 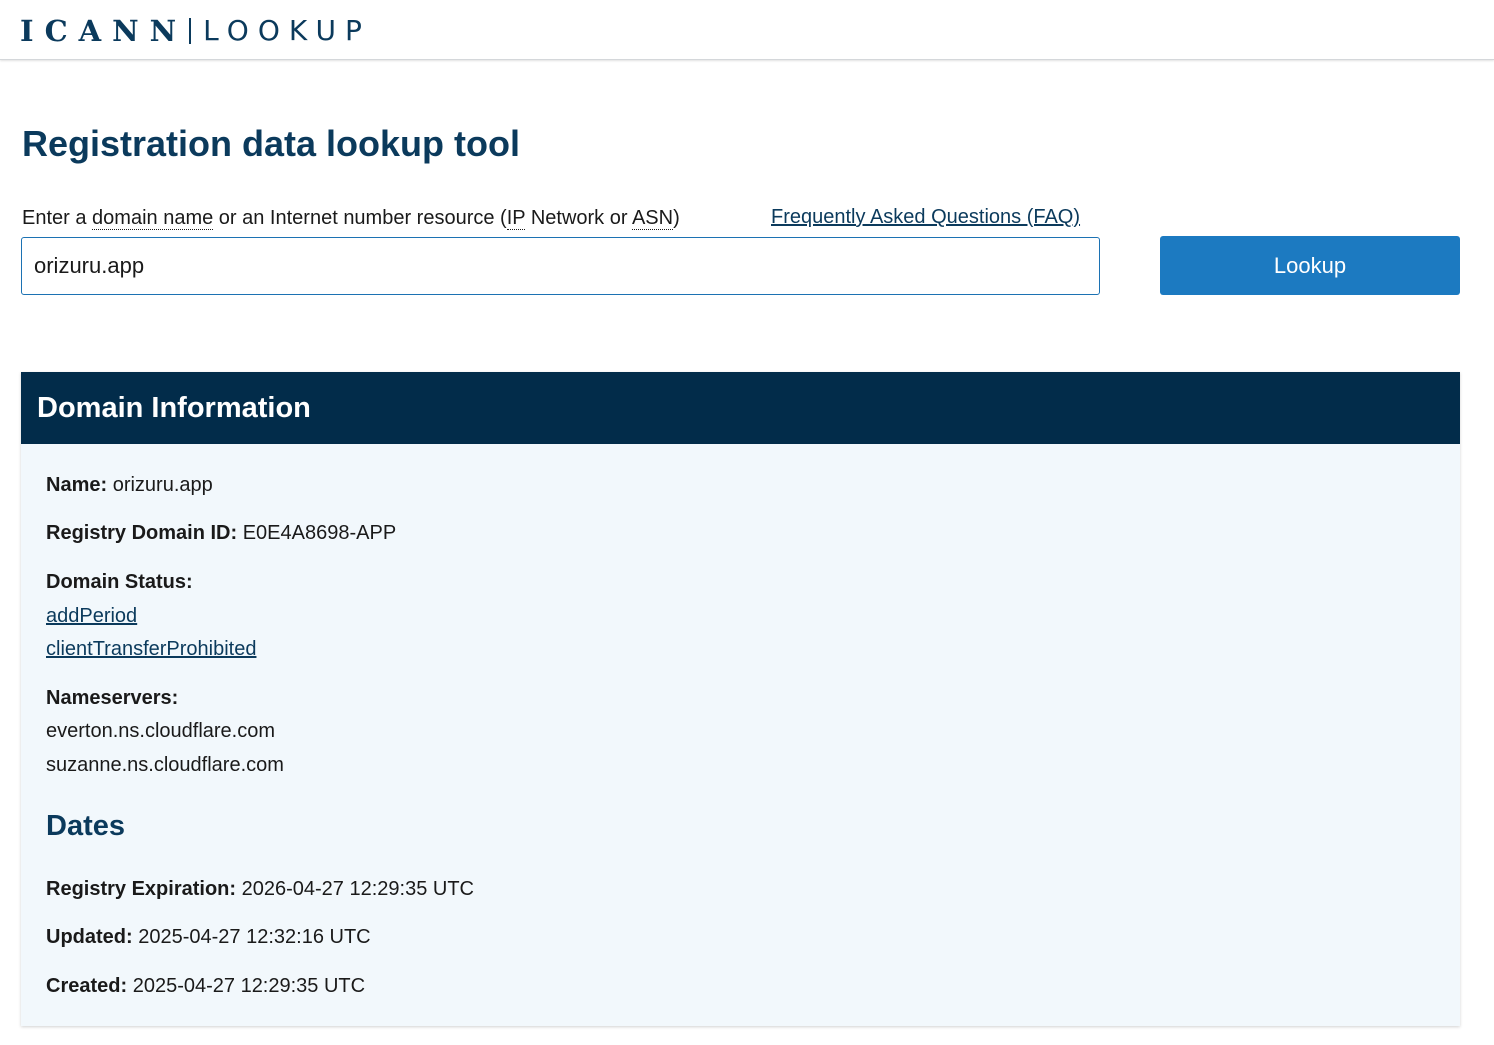 I want to click on domain-information-heading: Domain Information, so click(x=174, y=408).